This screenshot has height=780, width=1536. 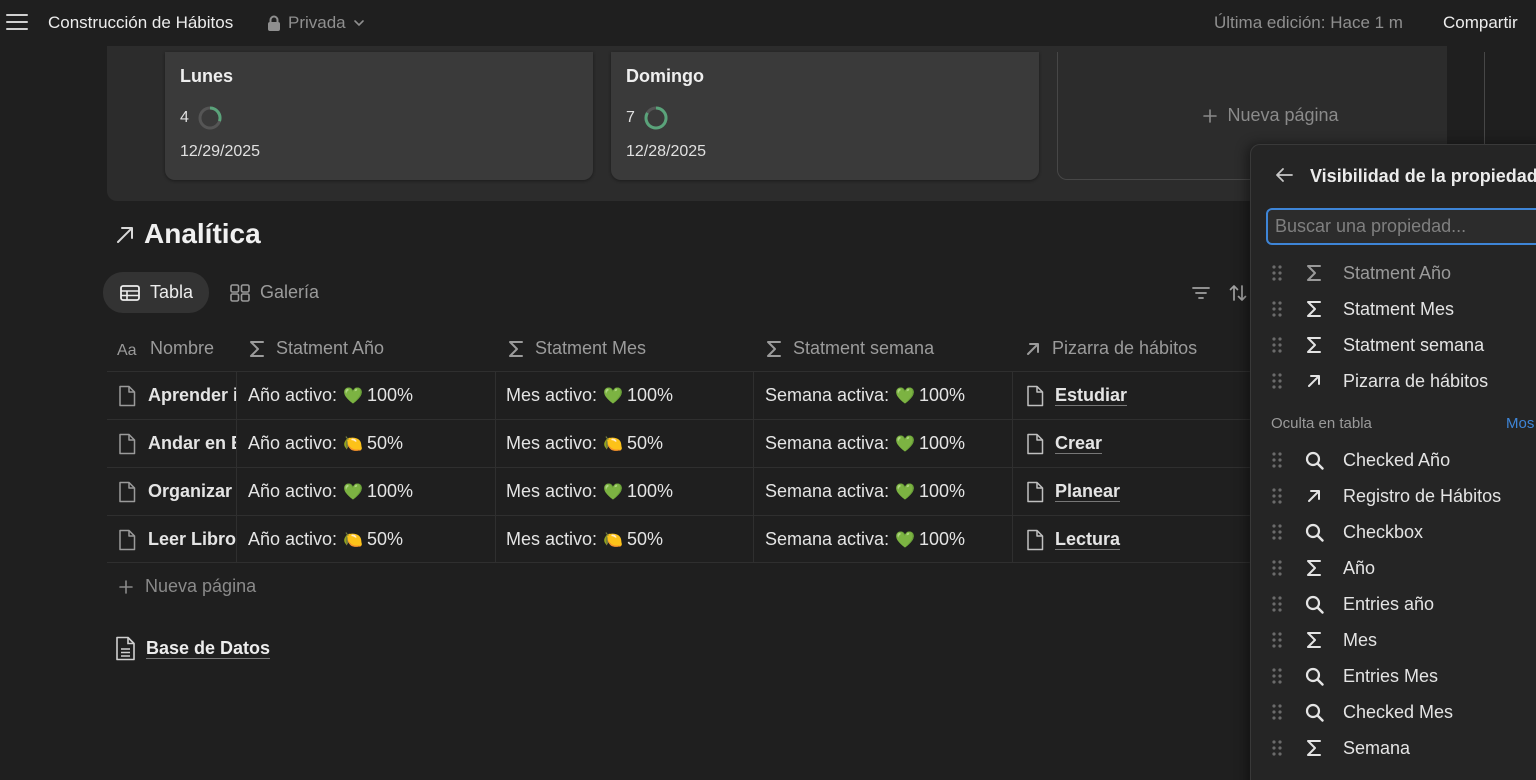 What do you see at coordinates (1403, 273) in the screenshot?
I see `property-item: Statment Año` at bounding box center [1403, 273].